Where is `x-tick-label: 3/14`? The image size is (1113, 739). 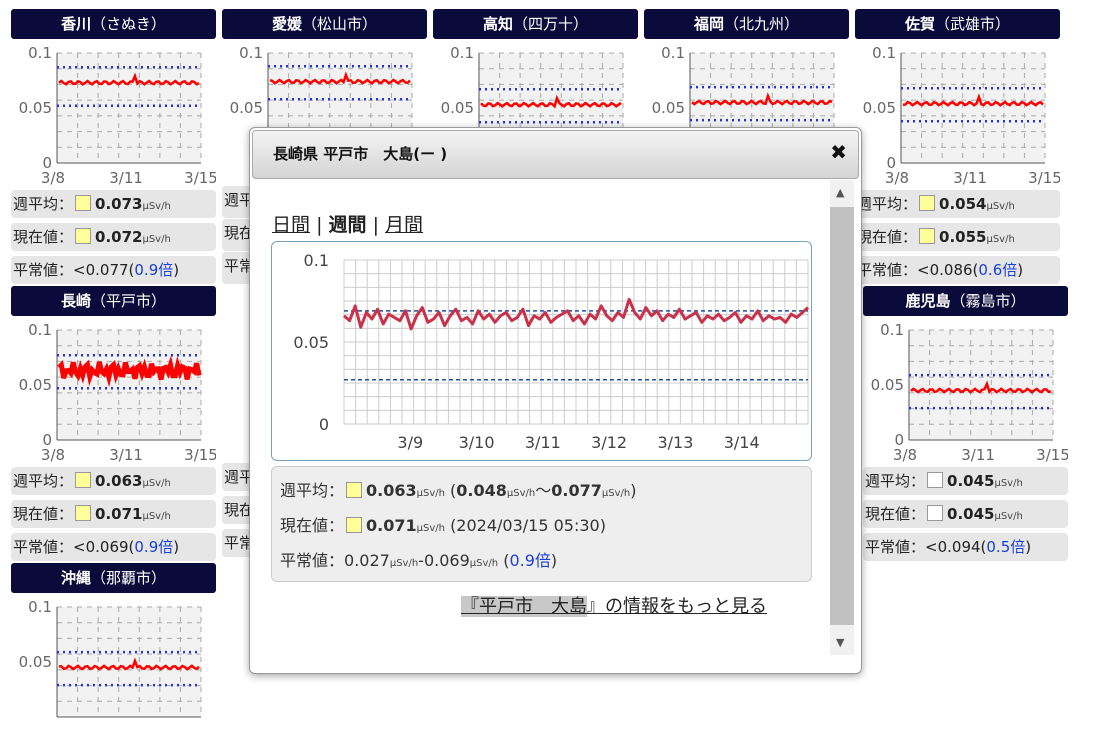 x-tick-label: 3/14 is located at coordinates (742, 442).